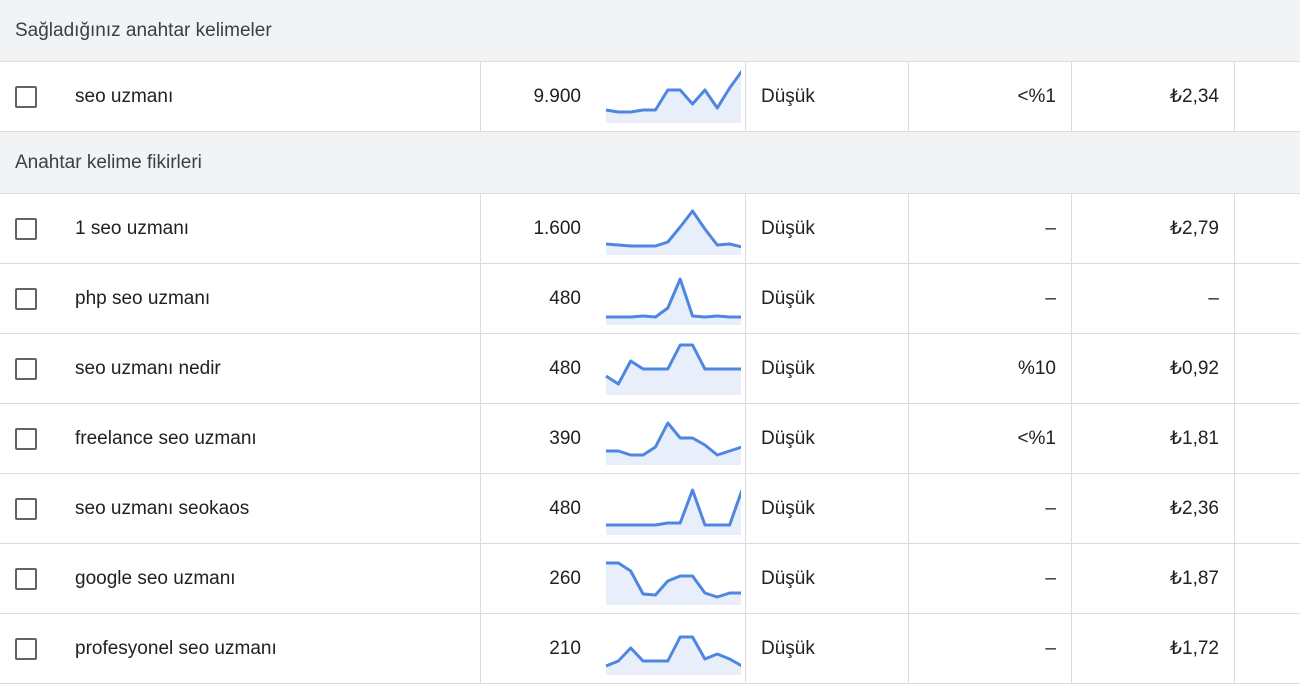 Image resolution: width=1300 pixels, height=684 pixels. I want to click on table-row: freelance seo uzmanı 390 Düşük <%1 ₺1,81, so click(650, 439).